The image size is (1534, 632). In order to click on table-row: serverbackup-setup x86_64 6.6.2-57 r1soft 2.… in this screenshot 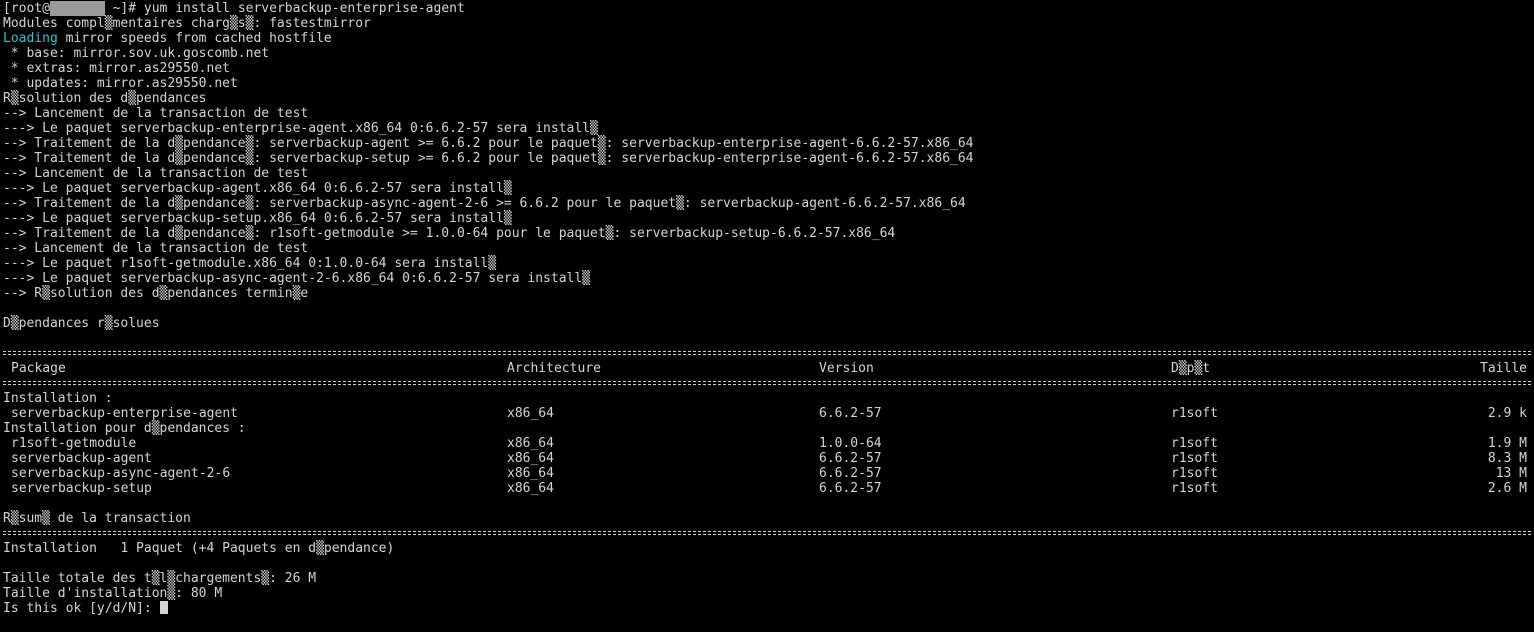, I will do `click(768, 488)`.